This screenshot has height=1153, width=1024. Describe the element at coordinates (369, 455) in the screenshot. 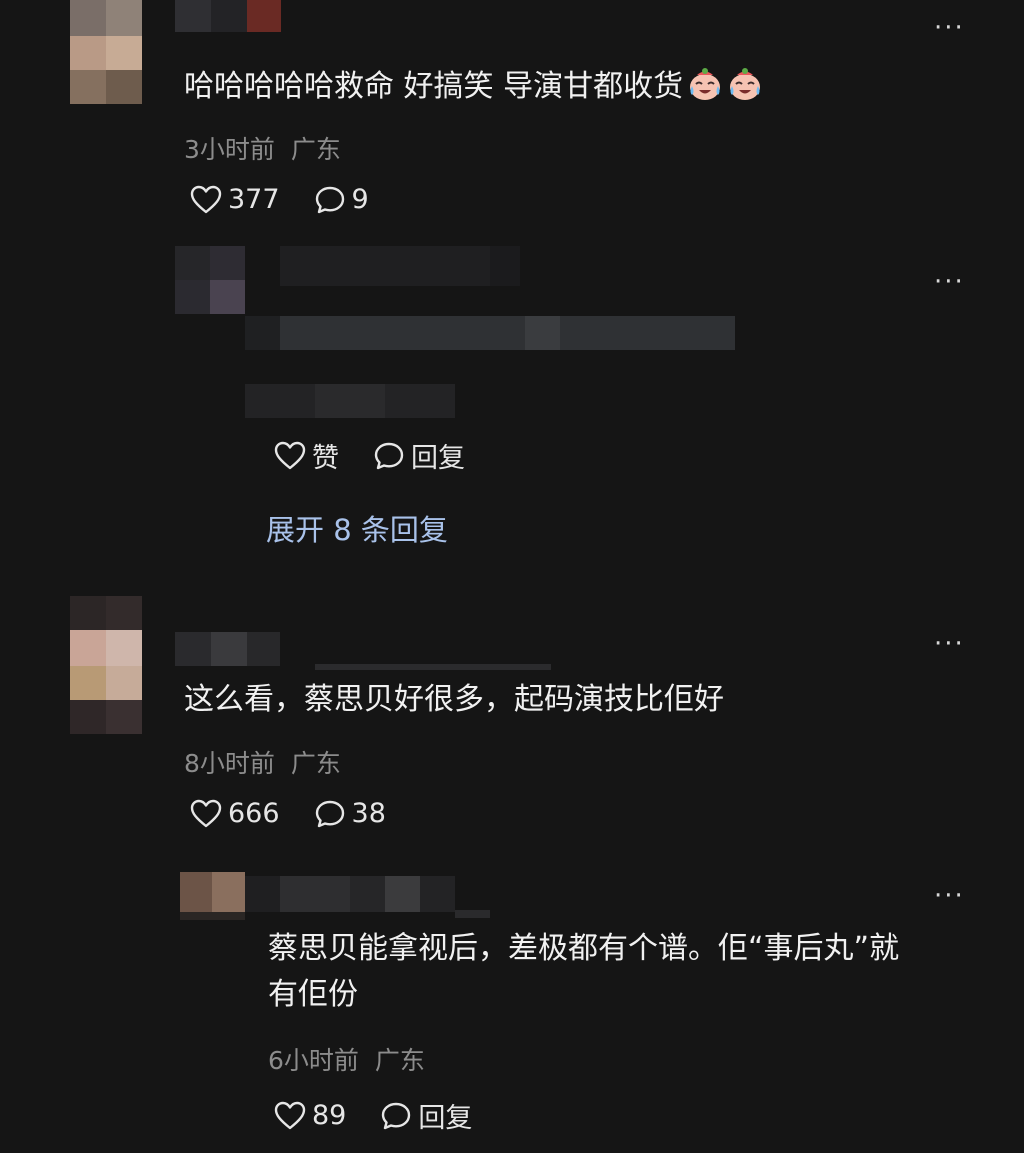

I see `reply-actions: 赞 回复` at that location.